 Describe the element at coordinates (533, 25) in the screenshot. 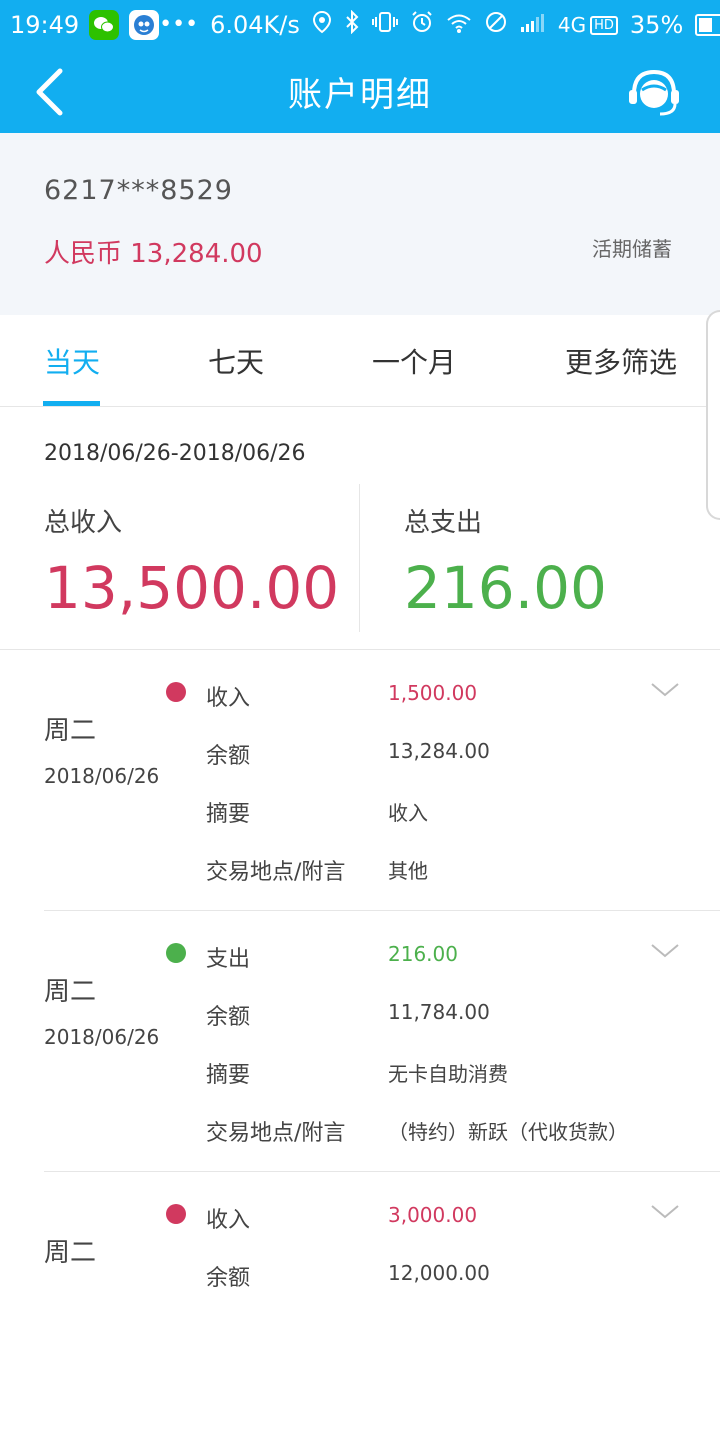

I see `signal-icon` at that location.